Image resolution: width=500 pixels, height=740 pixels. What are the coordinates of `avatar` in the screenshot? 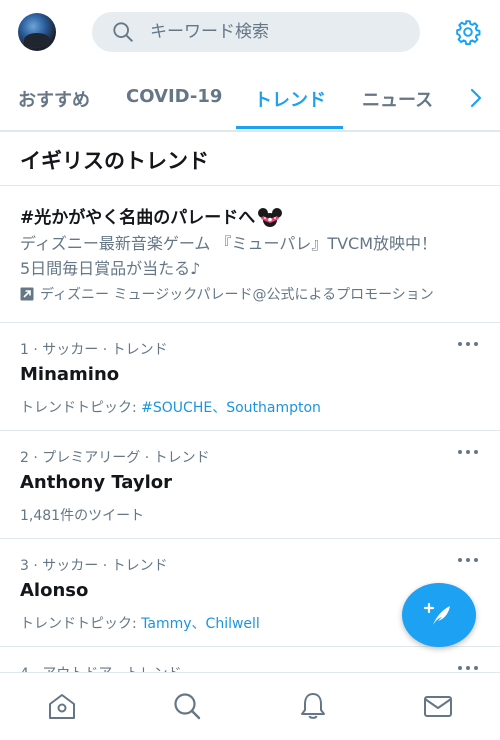 It's located at (37, 32).